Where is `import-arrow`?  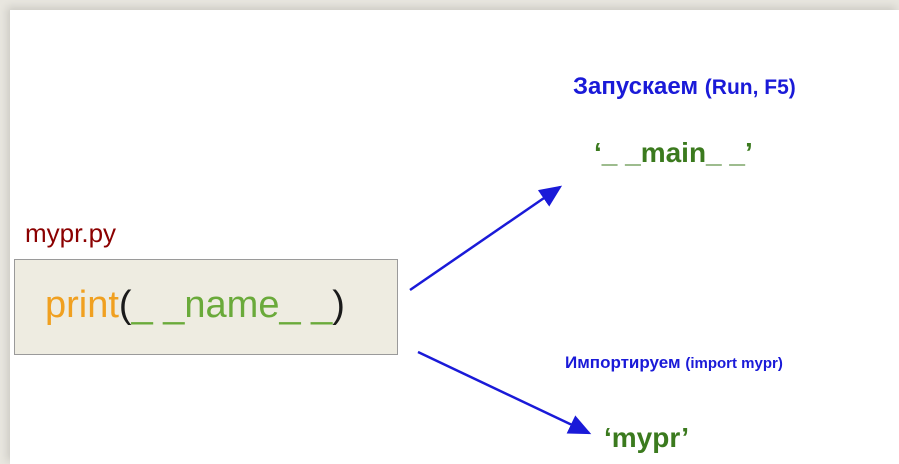 import-arrow is located at coordinates (504, 392).